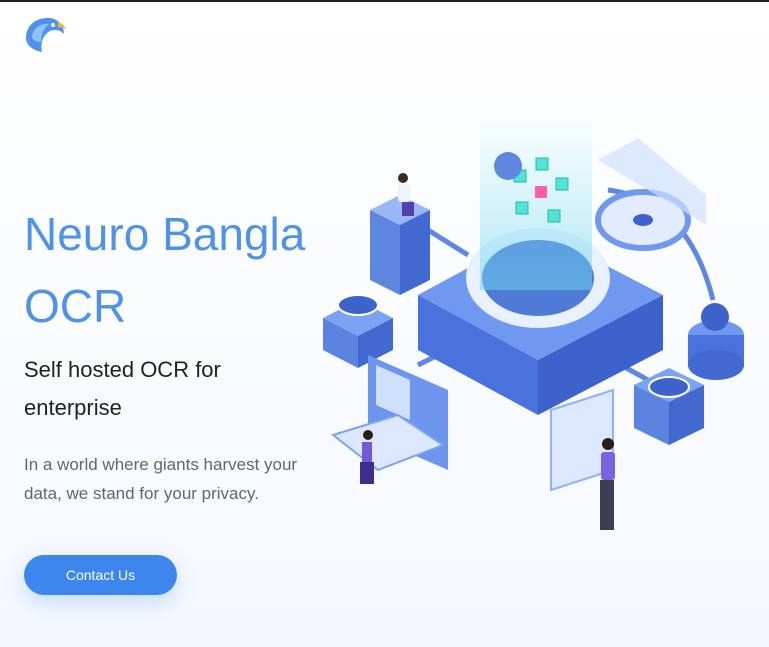 Image resolution: width=769 pixels, height=647 pixels. What do you see at coordinates (100, 575) in the screenshot?
I see `contact-us-button: Contact Us` at bounding box center [100, 575].